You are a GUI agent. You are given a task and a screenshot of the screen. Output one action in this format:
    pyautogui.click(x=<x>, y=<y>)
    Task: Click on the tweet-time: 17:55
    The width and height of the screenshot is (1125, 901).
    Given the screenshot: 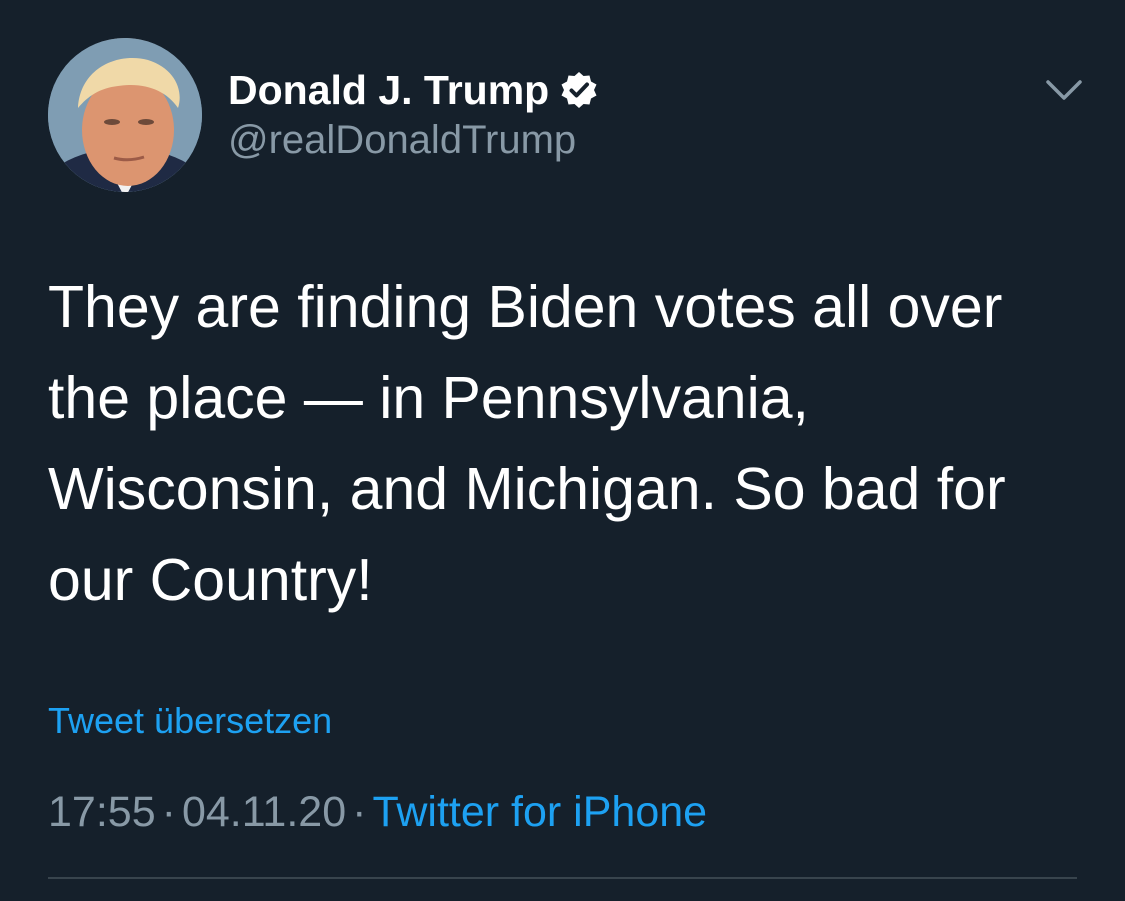 What is the action you would take?
    pyautogui.click(x=102, y=812)
    